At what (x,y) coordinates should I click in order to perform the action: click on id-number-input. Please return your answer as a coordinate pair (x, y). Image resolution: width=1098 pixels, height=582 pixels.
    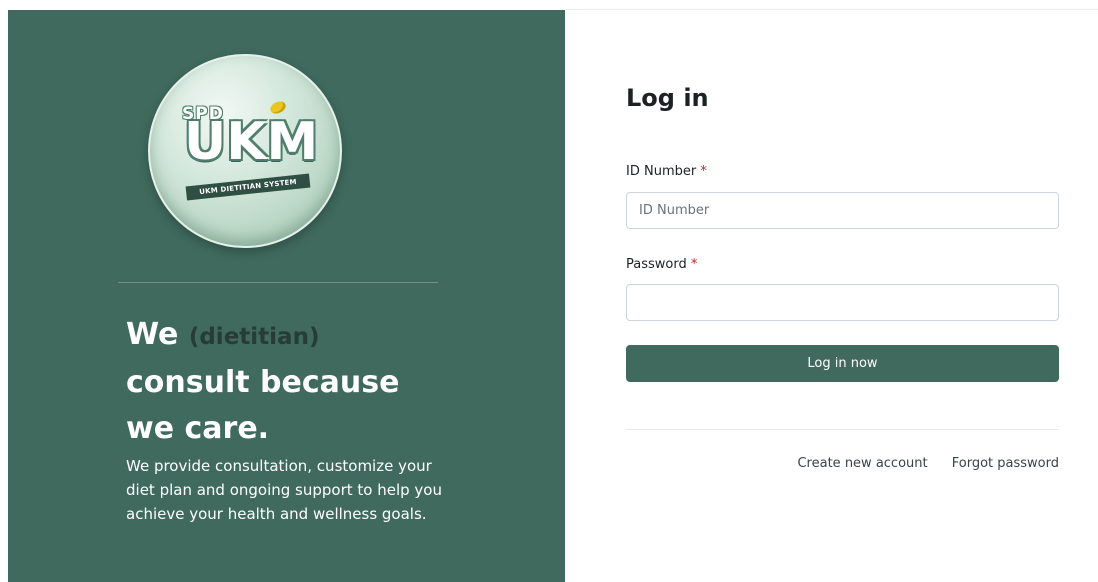
    Looking at the image, I should click on (842, 210).